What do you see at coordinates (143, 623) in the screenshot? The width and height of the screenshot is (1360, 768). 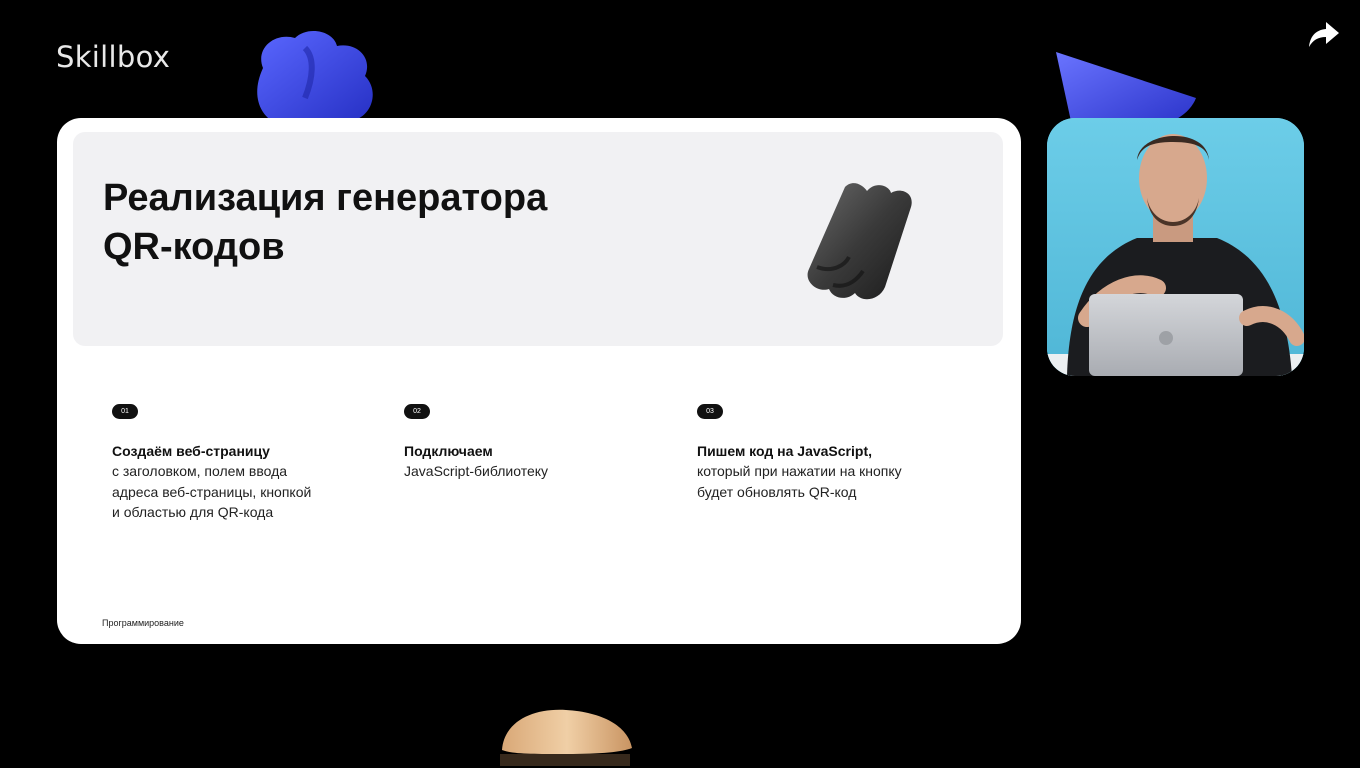 I see `slide-footer-category: Программирование` at bounding box center [143, 623].